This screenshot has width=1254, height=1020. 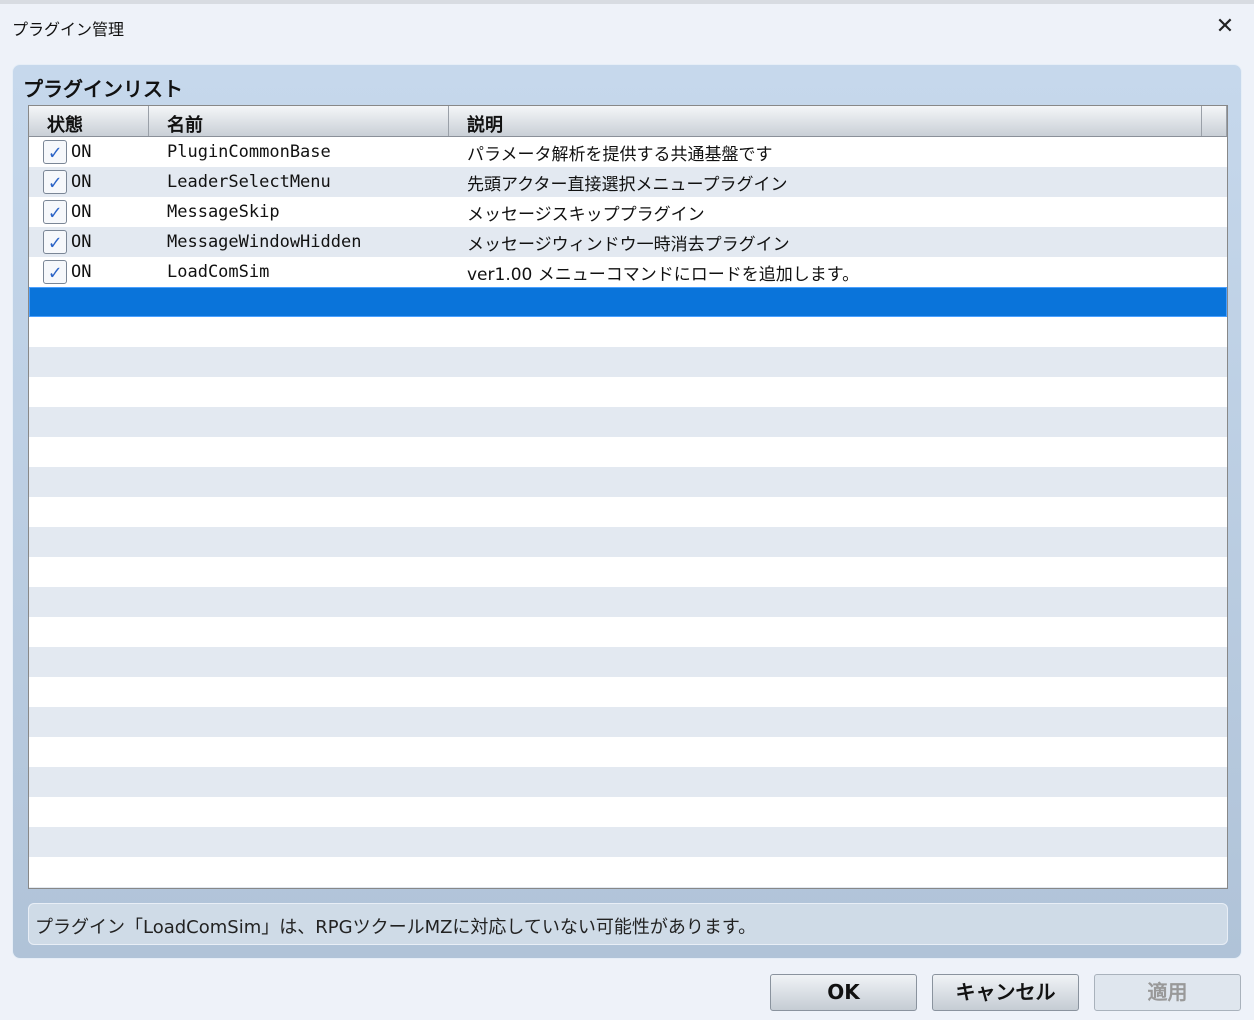 What do you see at coordinates (628, 302) in the screenshot?
I see `selected-empty-row` at bounding box center [628, 302].